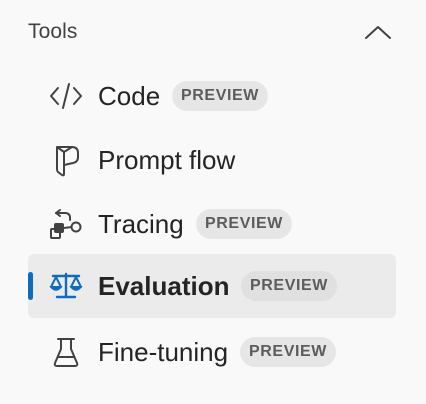  I want to click on nav-item-prompt-flow: Prompt flow, so click(212, 160).